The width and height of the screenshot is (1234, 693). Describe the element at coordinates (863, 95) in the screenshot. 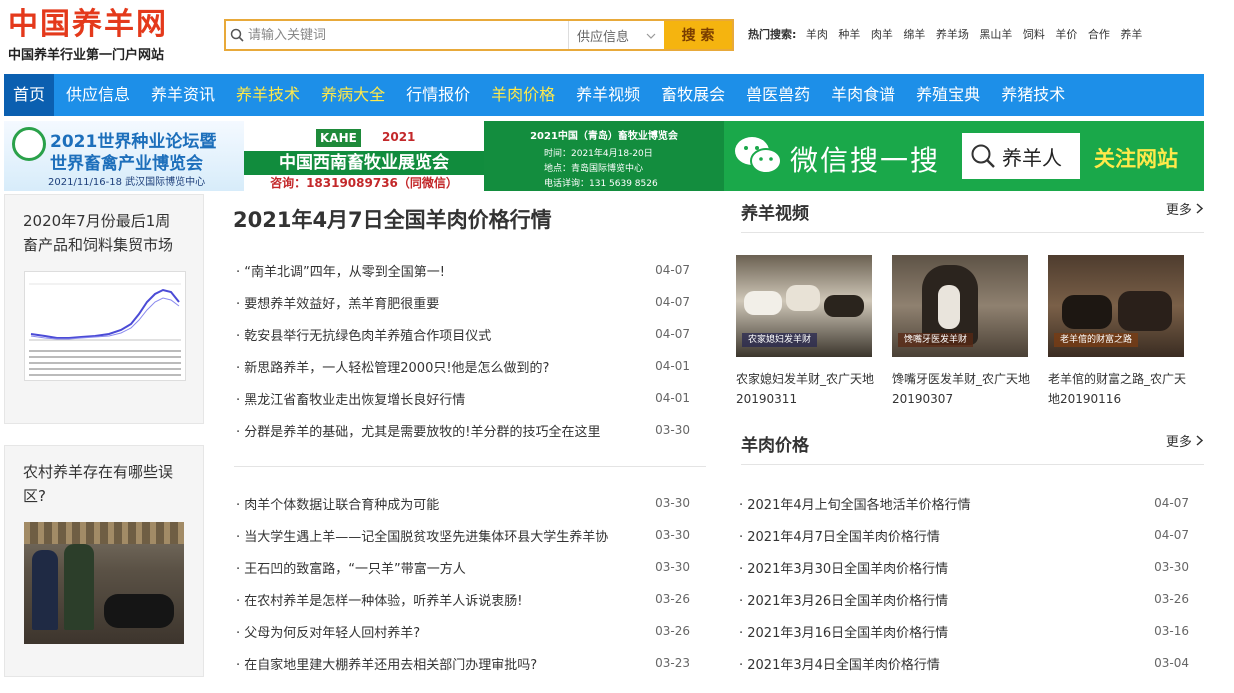

I see `nav-item-recipe: 羊肉食谱` at that location.